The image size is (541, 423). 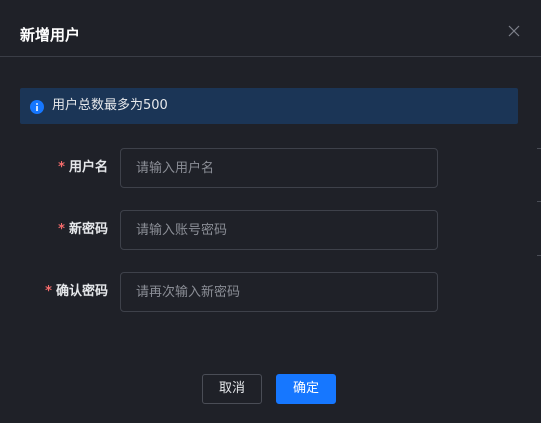 I want to click on username-label: * 用户名, so click(x=83, y=168).